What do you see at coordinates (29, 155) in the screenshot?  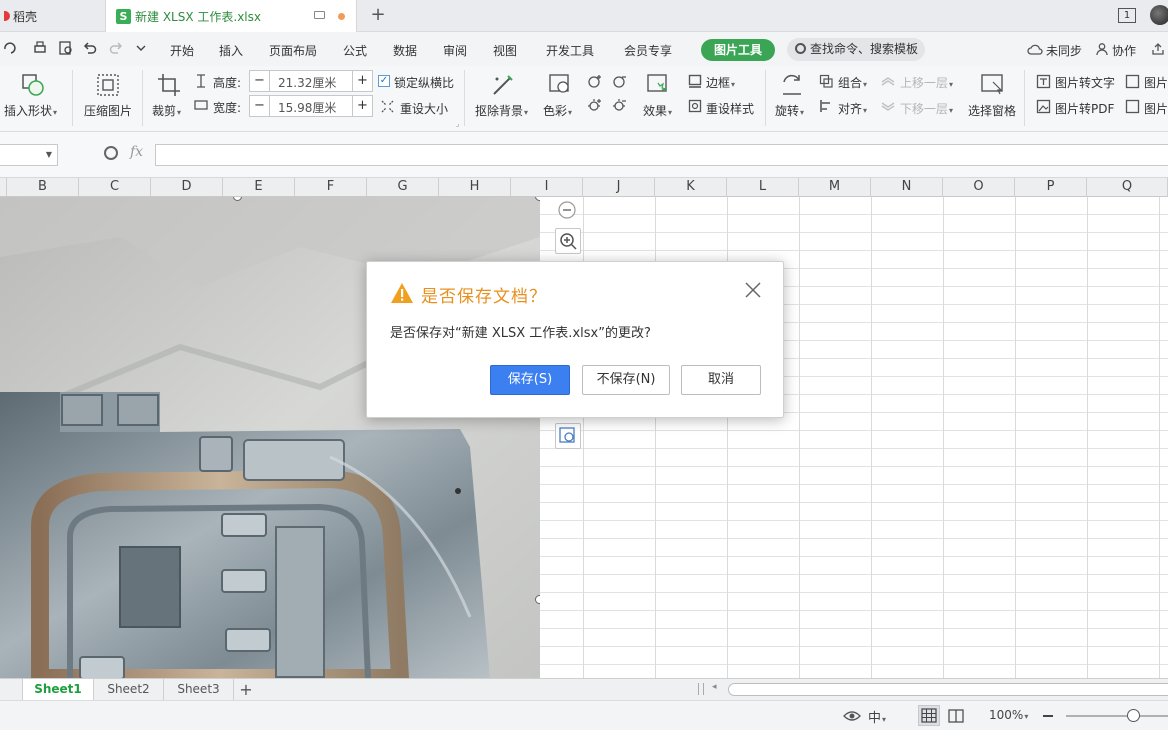 I see `name-box: ▼` at bounding box center [29, 155].